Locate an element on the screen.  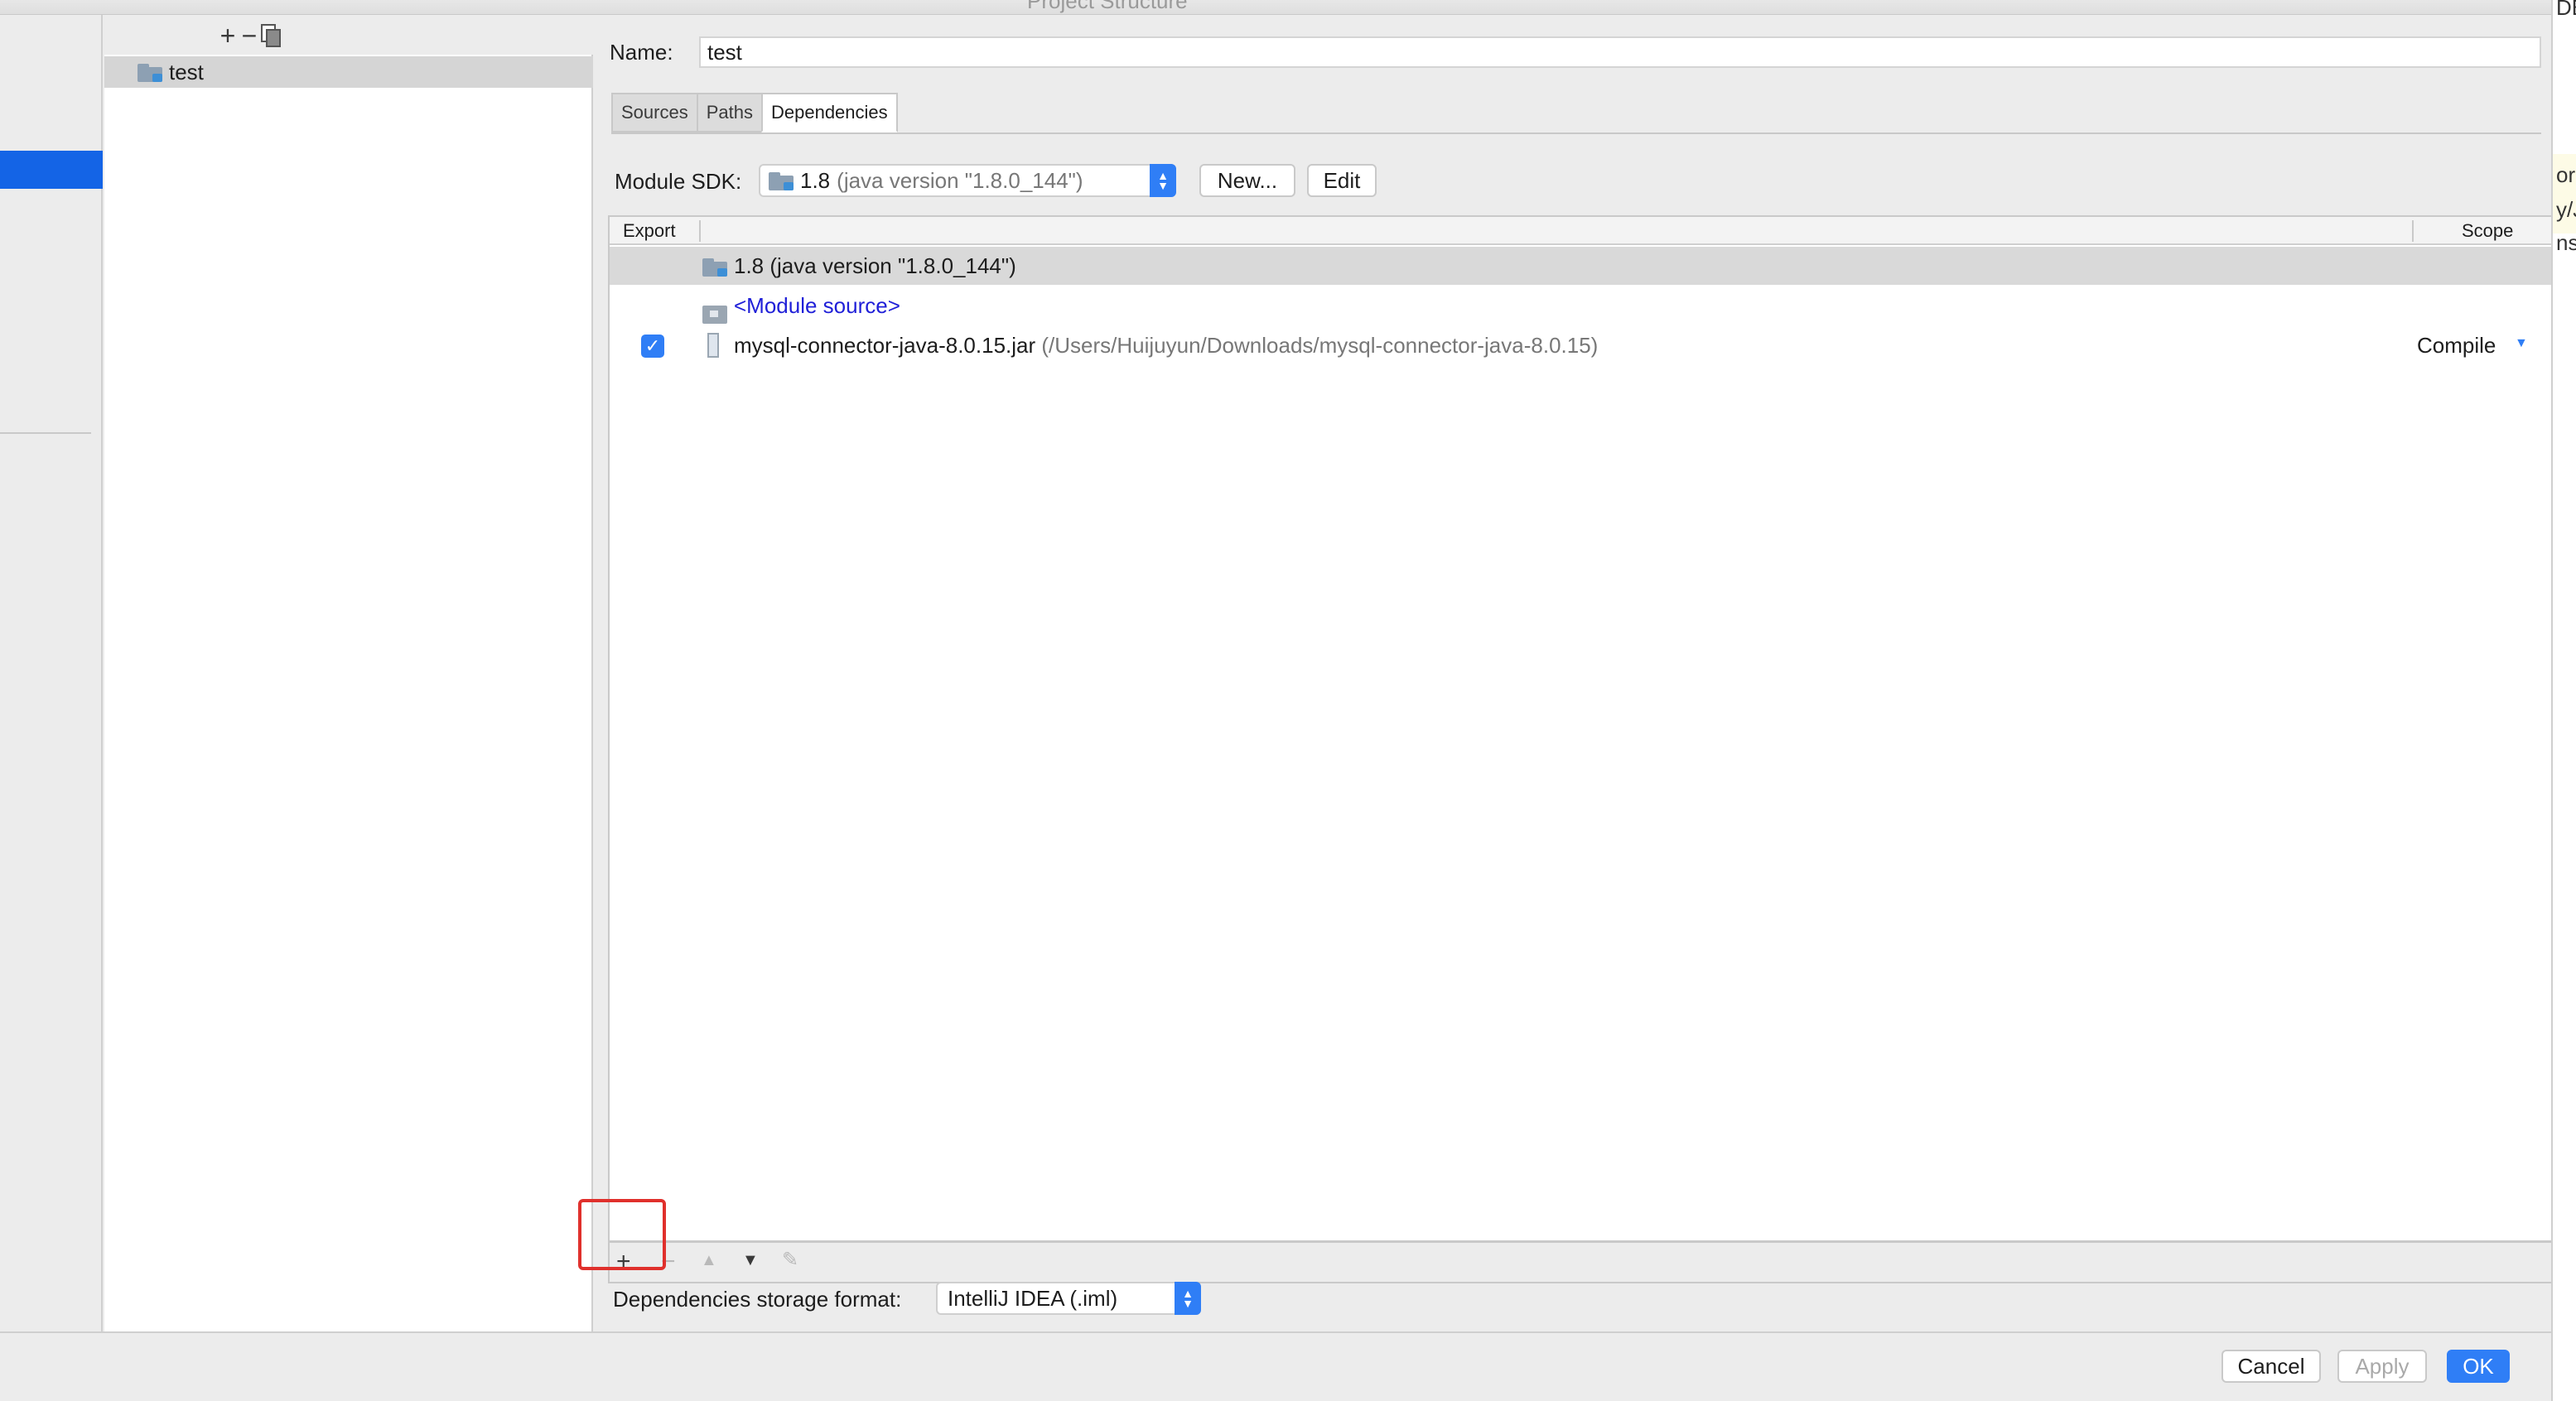
dependency-name: <Module source> is located at coordinates (817, 305).